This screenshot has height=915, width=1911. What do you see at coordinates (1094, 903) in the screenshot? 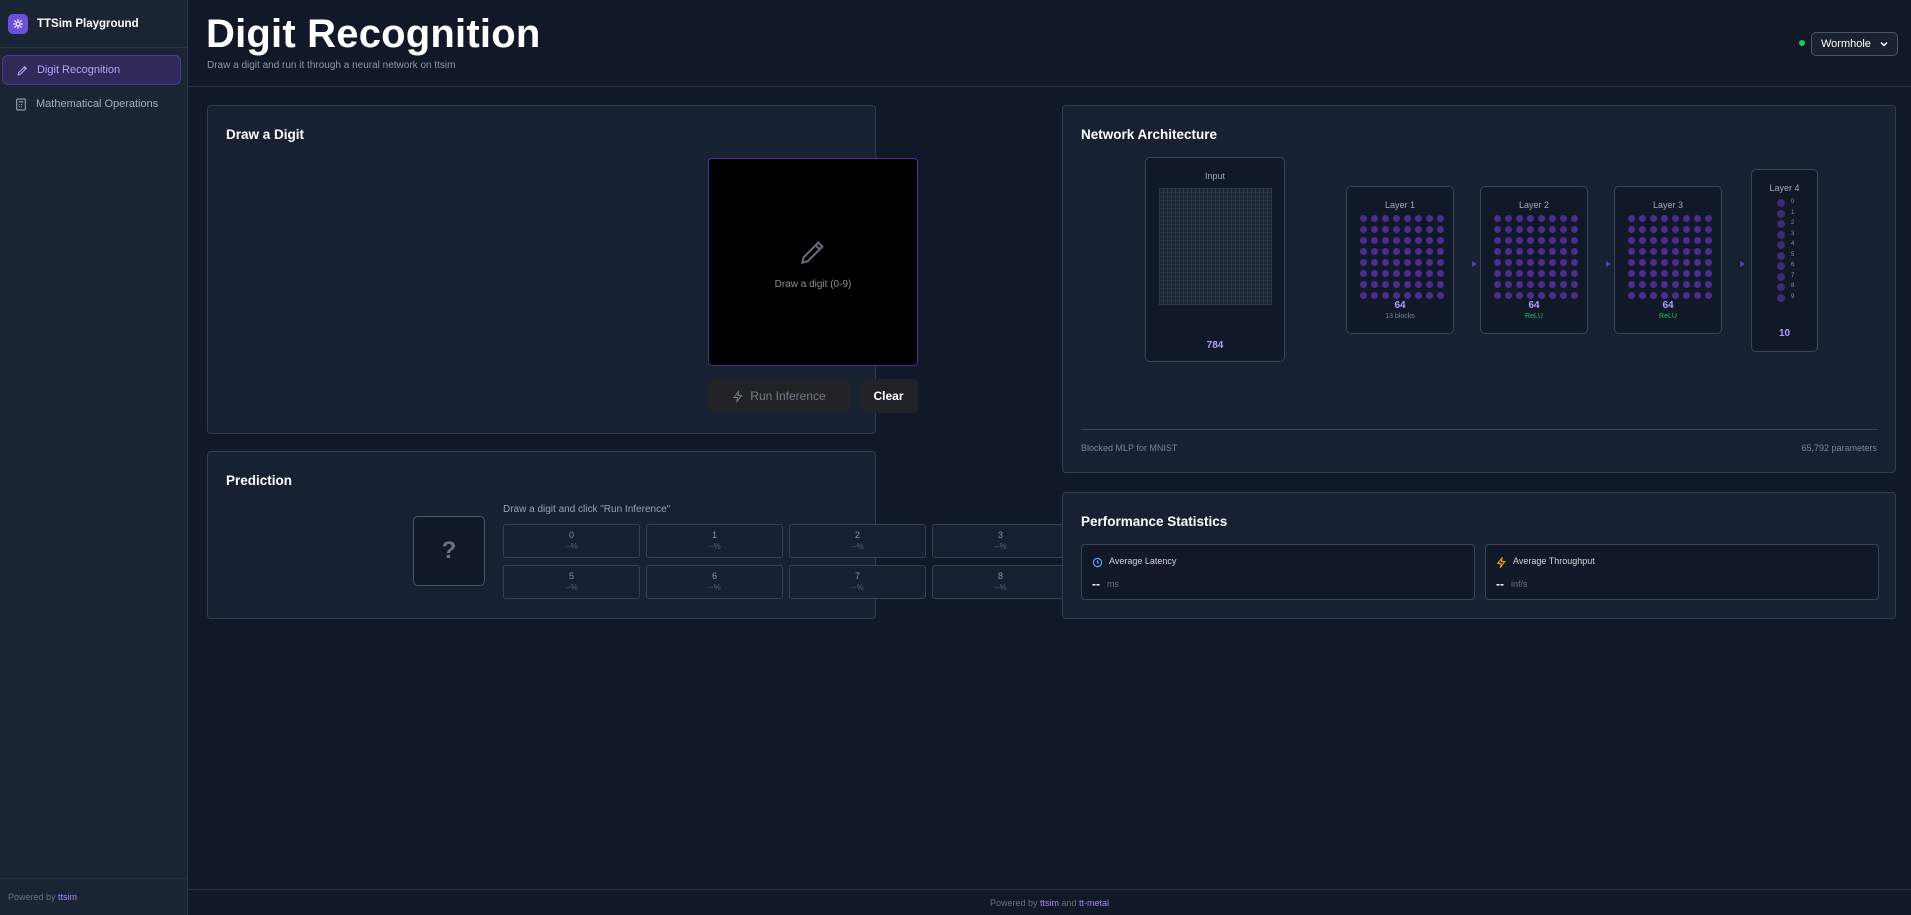
I see `tt-metal-link: tt-metal` at bounding box center [1094, 903].